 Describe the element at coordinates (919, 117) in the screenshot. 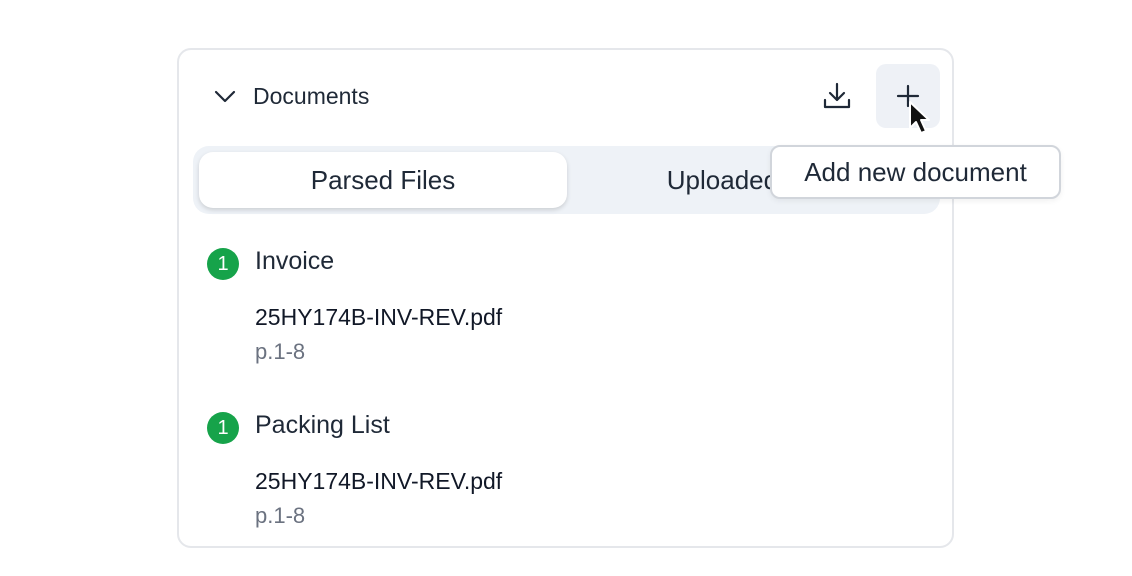

I see `mouse-pointer-icon` at that location.